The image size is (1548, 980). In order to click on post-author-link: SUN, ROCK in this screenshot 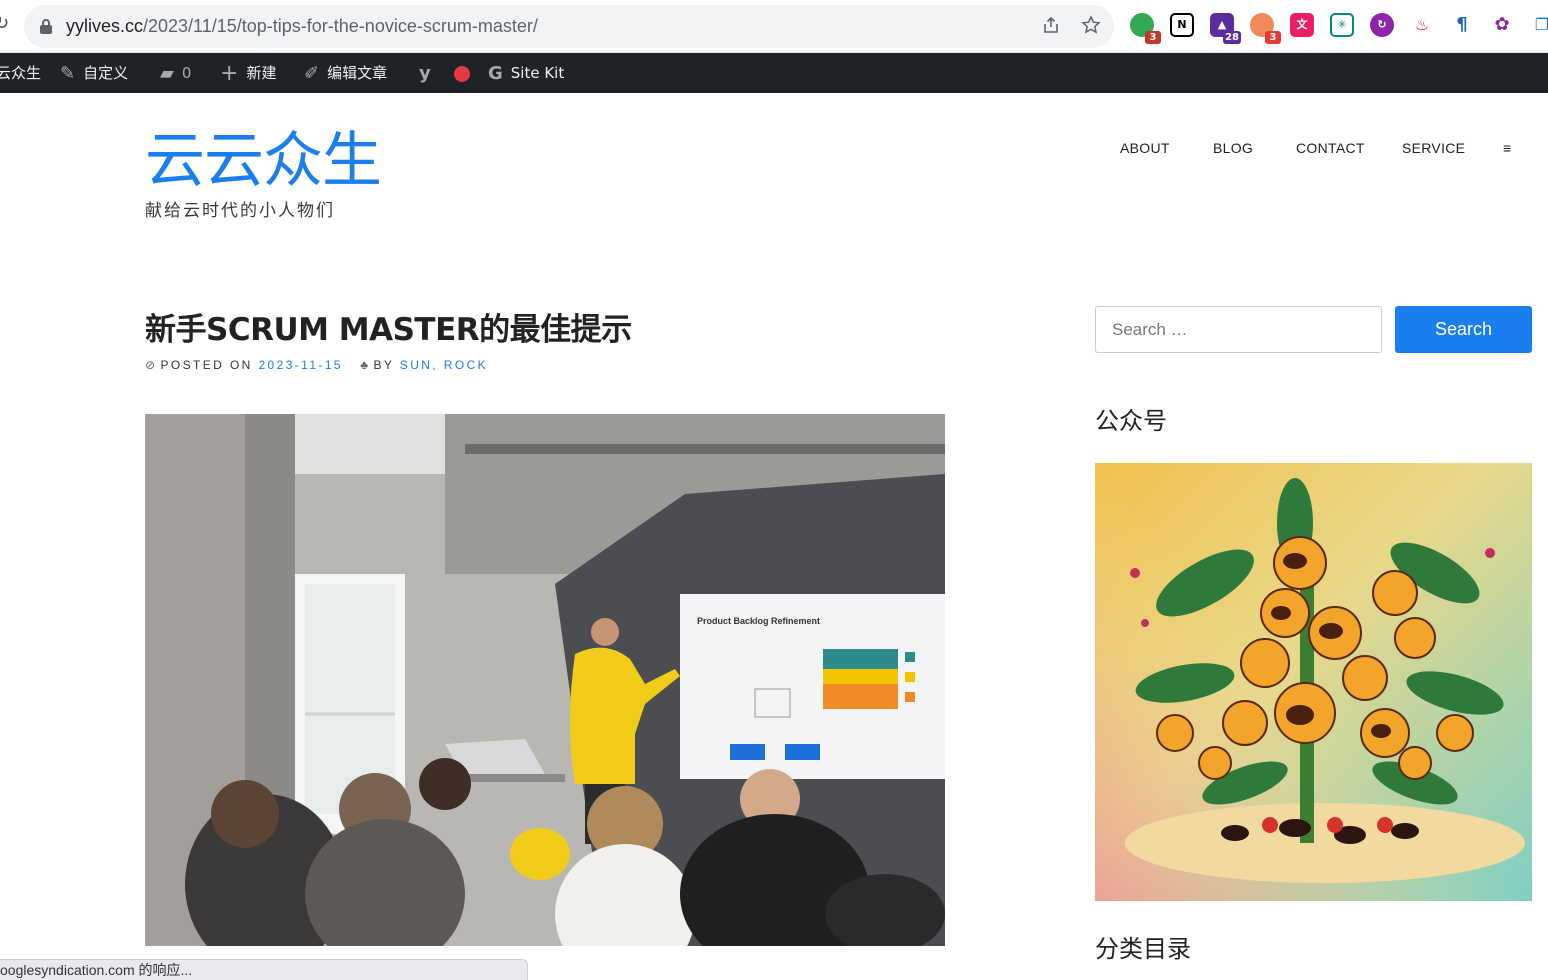, I will do `click(444, 365)`.